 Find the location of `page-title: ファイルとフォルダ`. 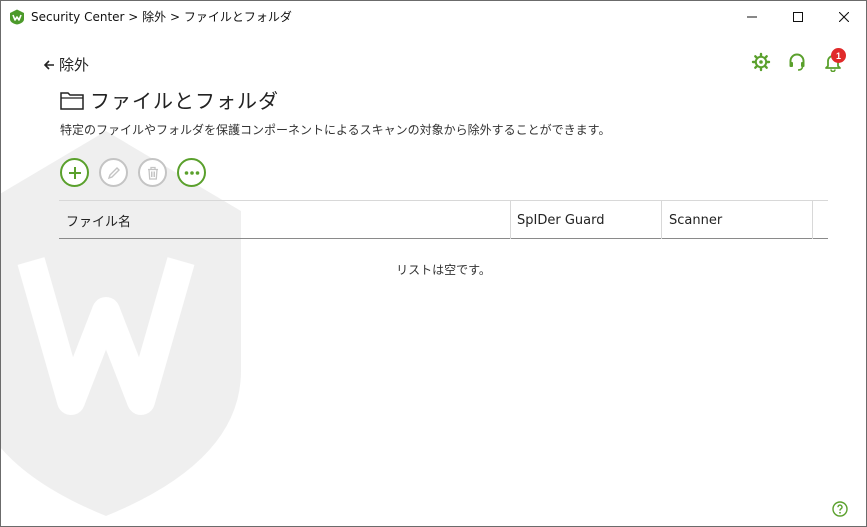

page-title: ファイルとフォルダ is located at coordinates (184, 101).